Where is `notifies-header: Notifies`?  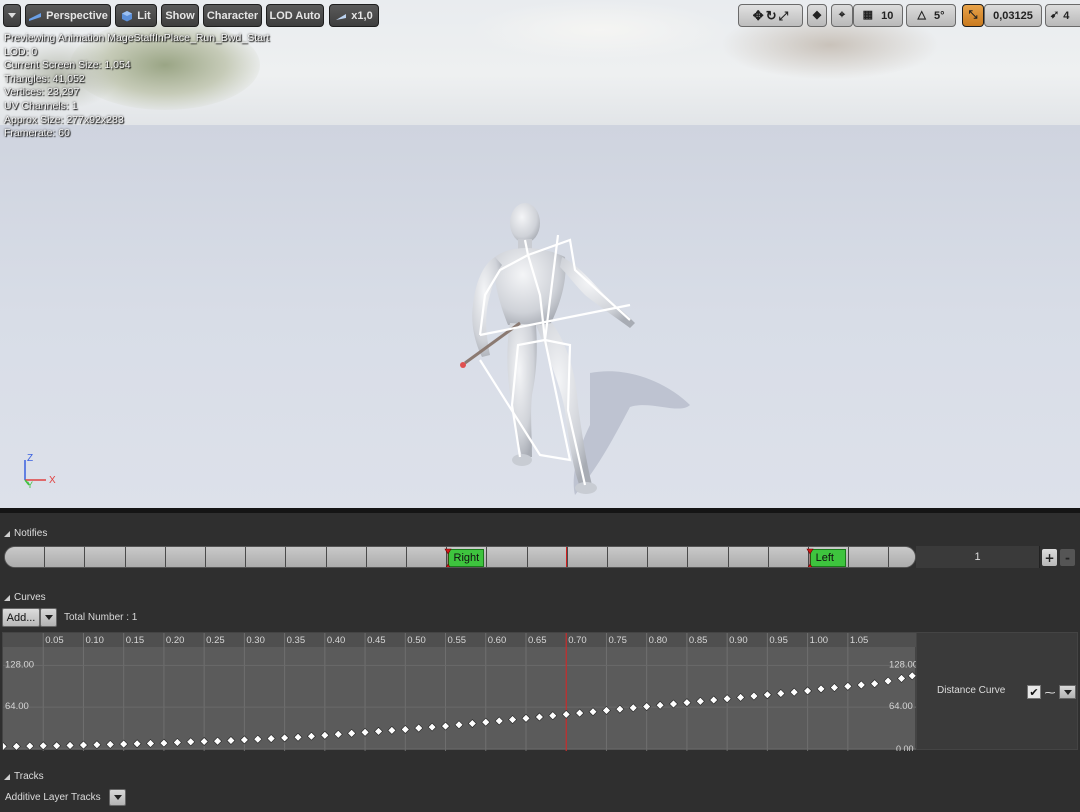
notifies-header: Notifies is located at coordinates (25, 533).